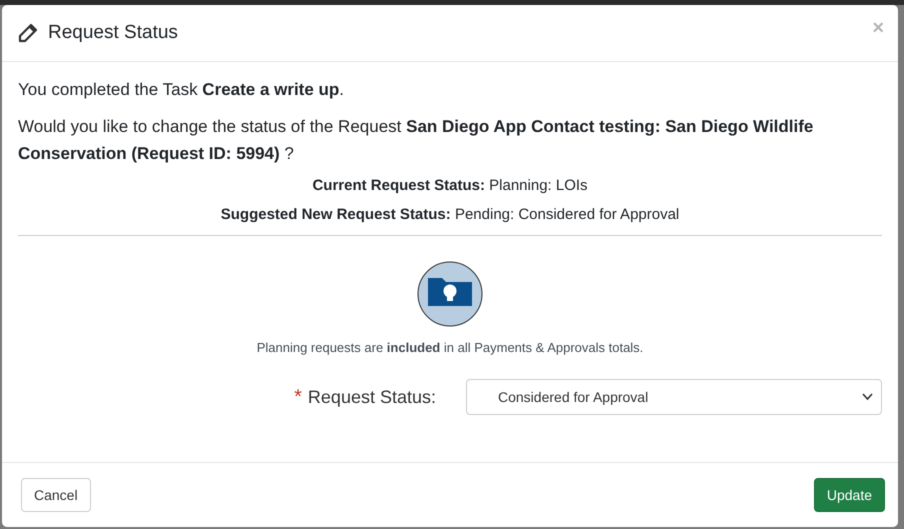 Image resolution: width=904 pixels, height=529 pixels. What do you see at coordinates (416, 140) in the screenshot?
I see `message-text: Would you like to change the status of the Request San Diego App Contact testing: San Diego Wildlife Conservation (Request ID: 5994) ?` at bounding box center [416, 140].